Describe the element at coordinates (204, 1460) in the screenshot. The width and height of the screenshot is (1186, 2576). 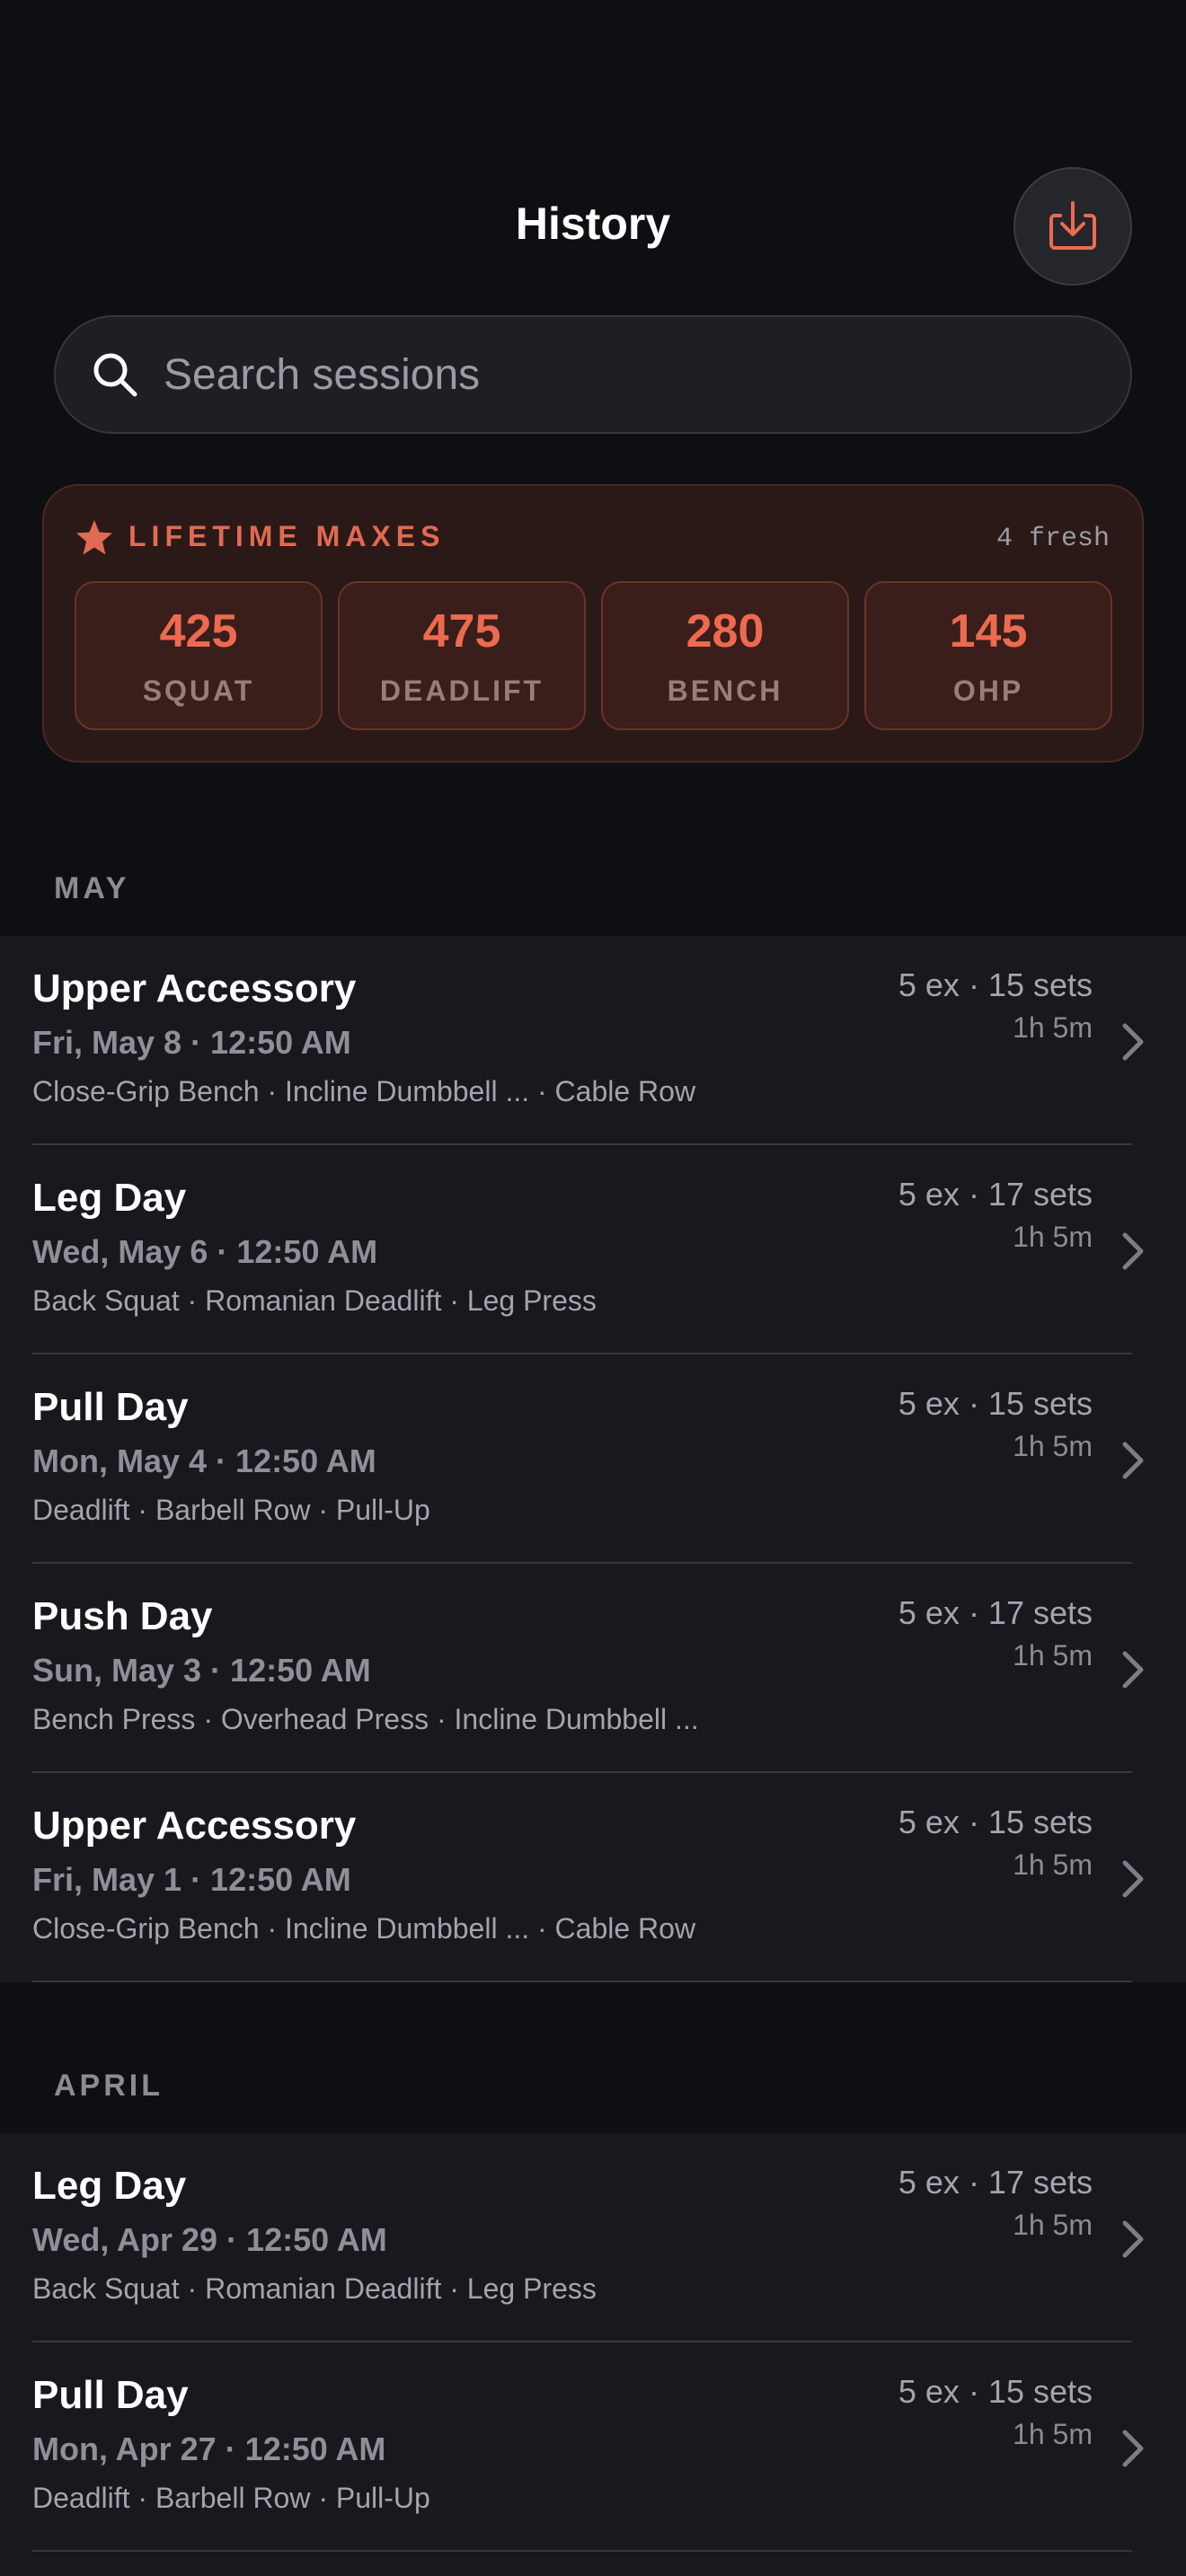
I see `session-date: Mon, May 4 · 12:50 AM` at that location.